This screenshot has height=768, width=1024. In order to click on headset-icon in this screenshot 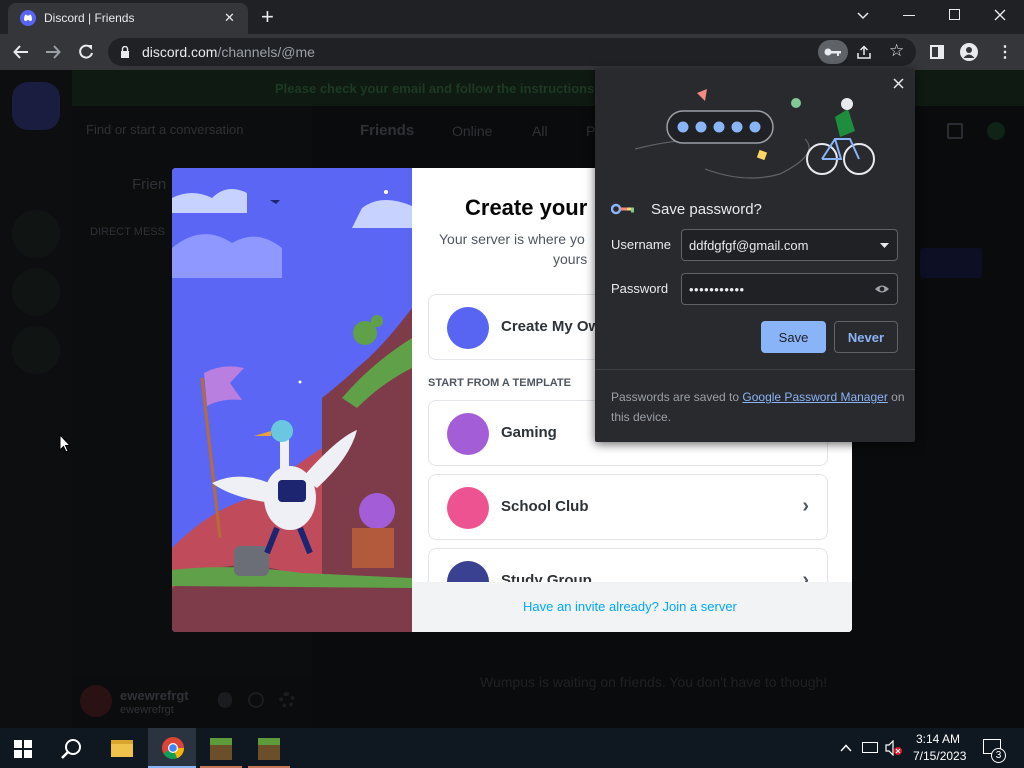, I will do `click(256, 700)`.